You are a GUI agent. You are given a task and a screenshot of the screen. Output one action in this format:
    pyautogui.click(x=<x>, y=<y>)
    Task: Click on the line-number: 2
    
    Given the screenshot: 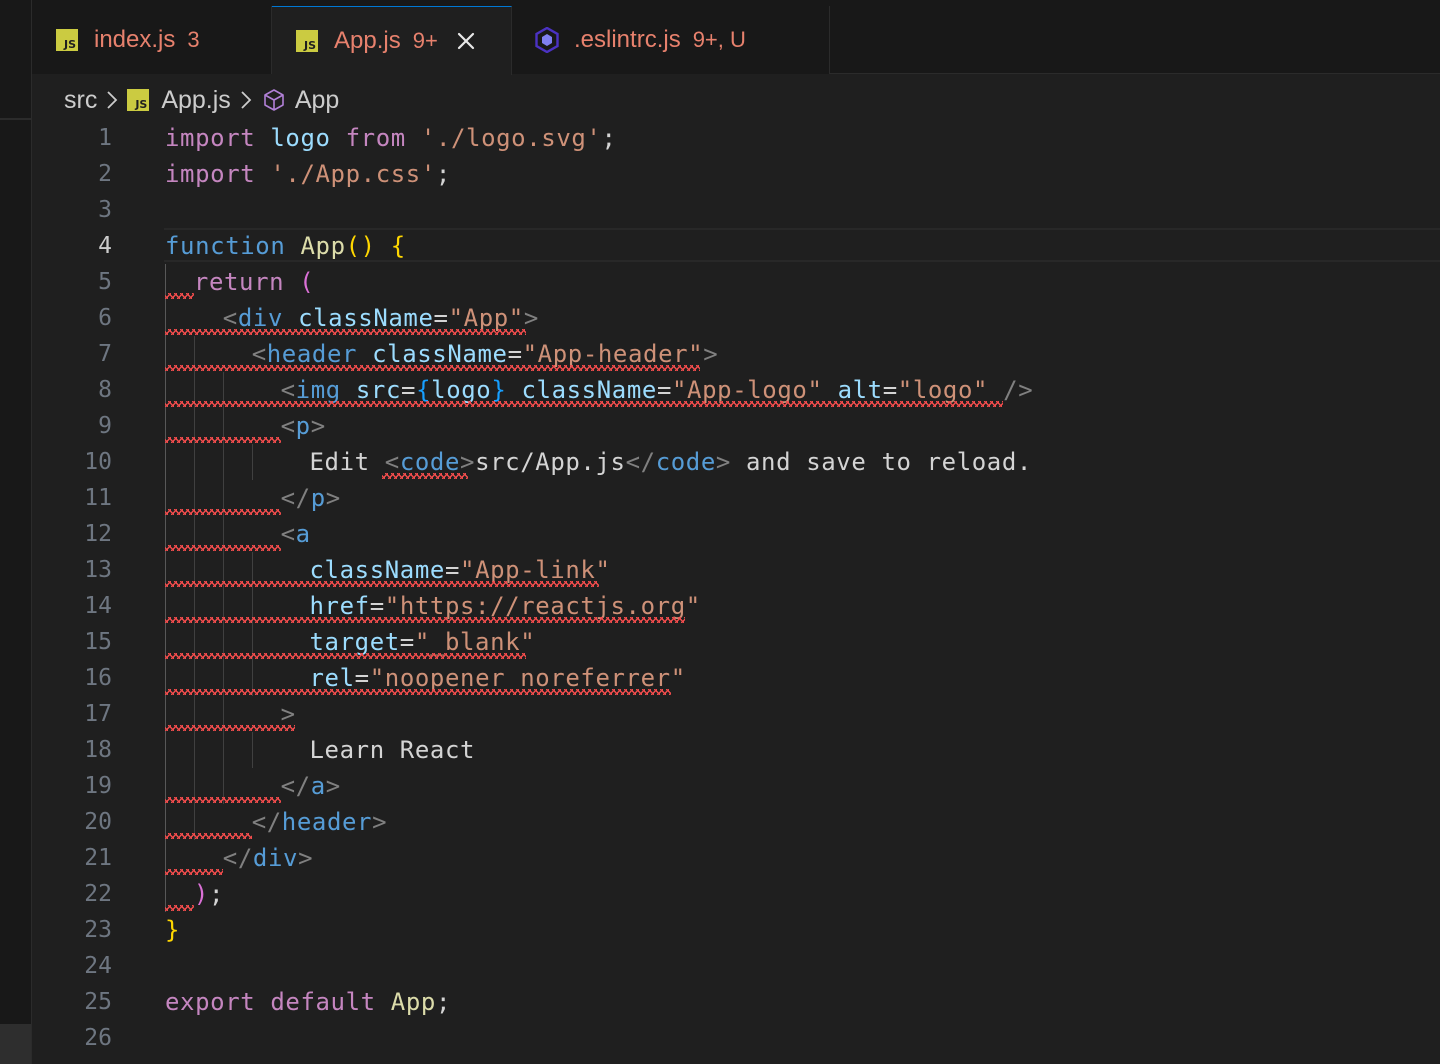 What is the action you would take?
    pyautogui.click(x=72, y=174)
    